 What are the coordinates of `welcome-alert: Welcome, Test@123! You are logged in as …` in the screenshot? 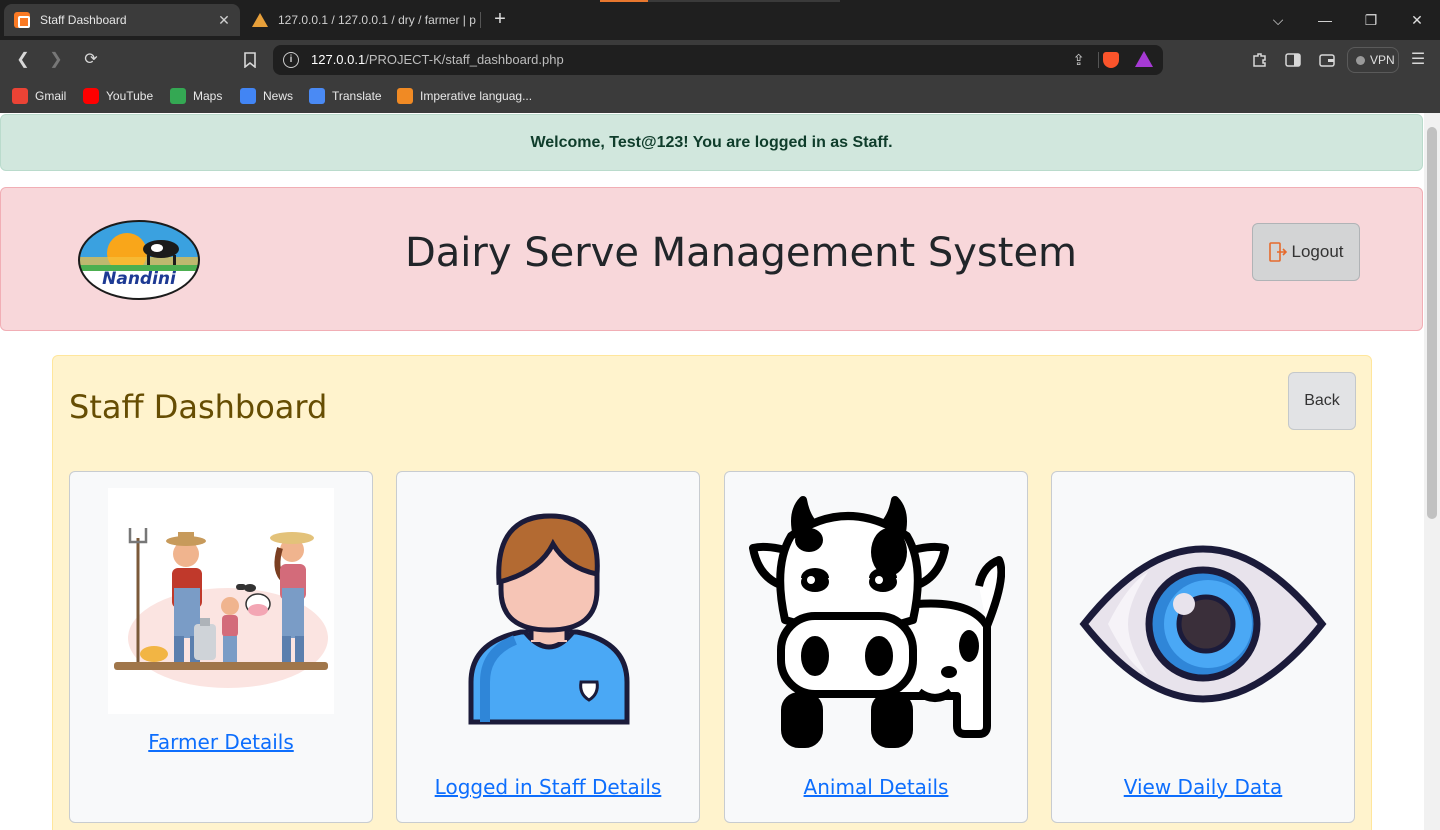 It's located at (711, 142).